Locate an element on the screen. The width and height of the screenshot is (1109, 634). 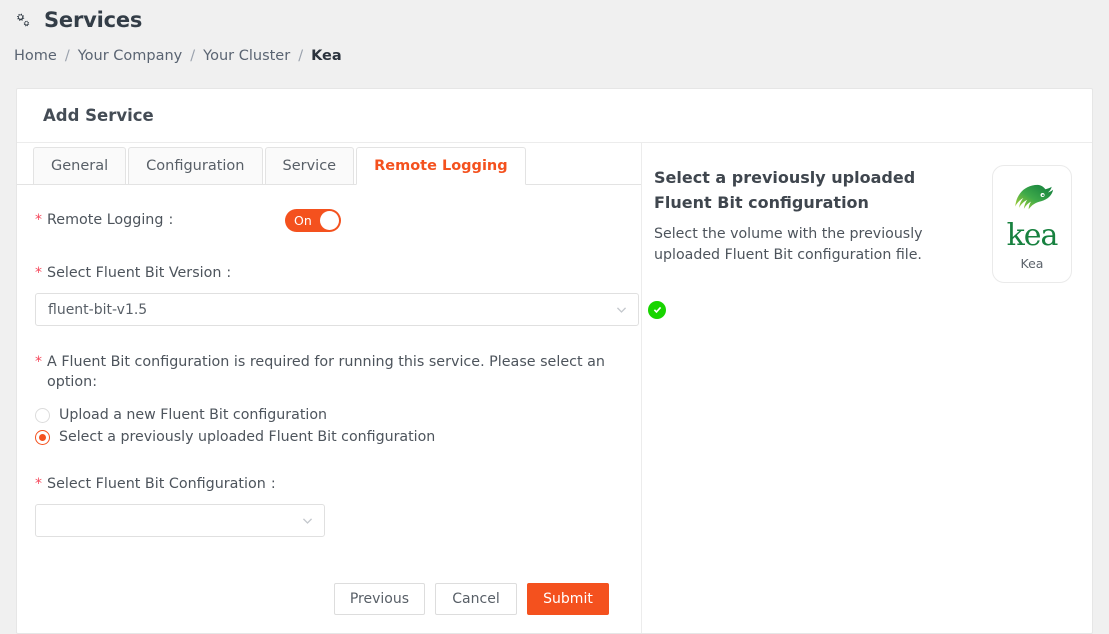
cogs-icon is located at coordinates (25, 20).